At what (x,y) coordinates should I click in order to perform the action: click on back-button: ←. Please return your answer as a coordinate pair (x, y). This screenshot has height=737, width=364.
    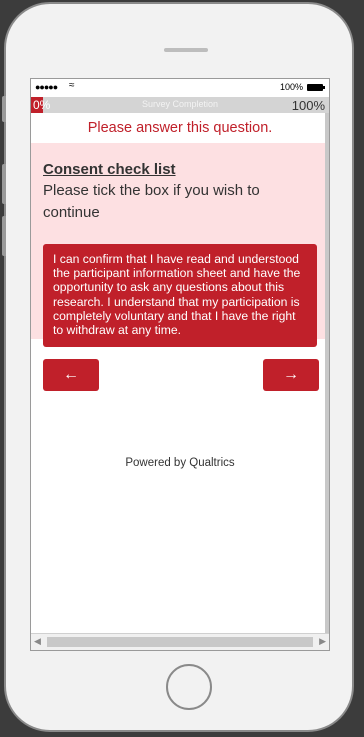
    Looking at the image, I should click on (71, 375).